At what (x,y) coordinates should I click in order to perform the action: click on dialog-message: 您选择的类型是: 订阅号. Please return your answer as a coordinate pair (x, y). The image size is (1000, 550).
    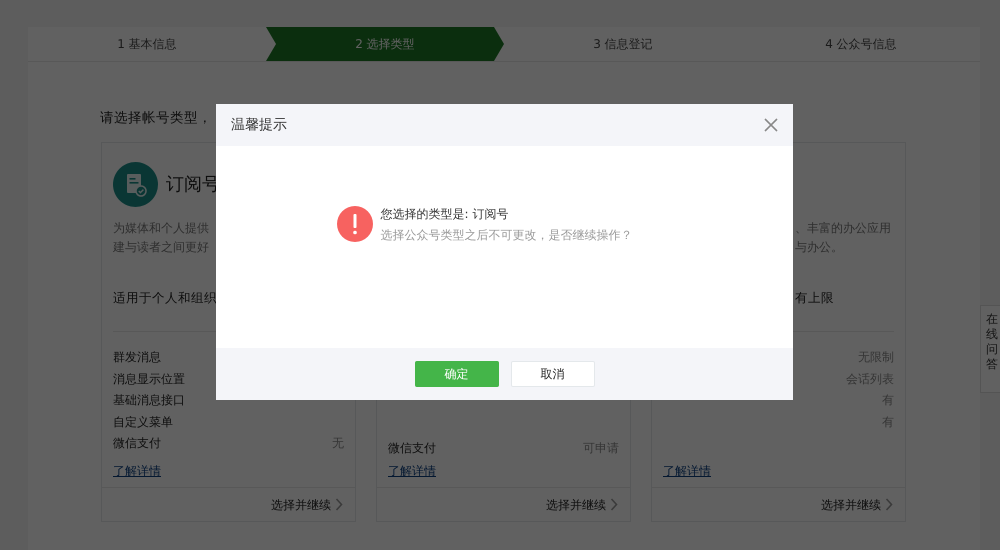
    Looking at the image, I should click on (445, 214).